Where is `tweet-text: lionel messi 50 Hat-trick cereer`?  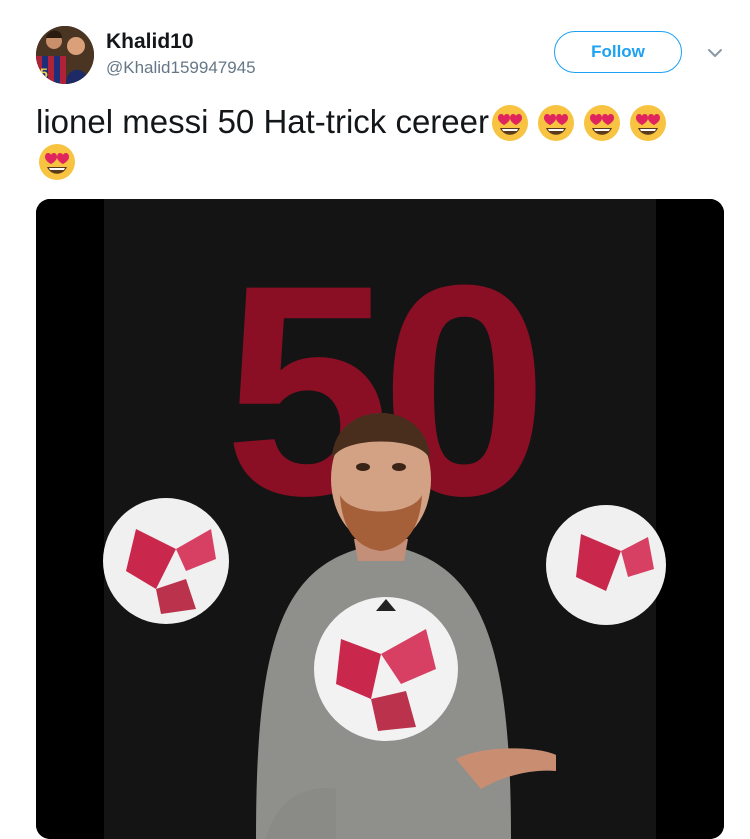 tweet-text: lionel messi 50 Hat-trick cereer is located at coordinates (381, 122).